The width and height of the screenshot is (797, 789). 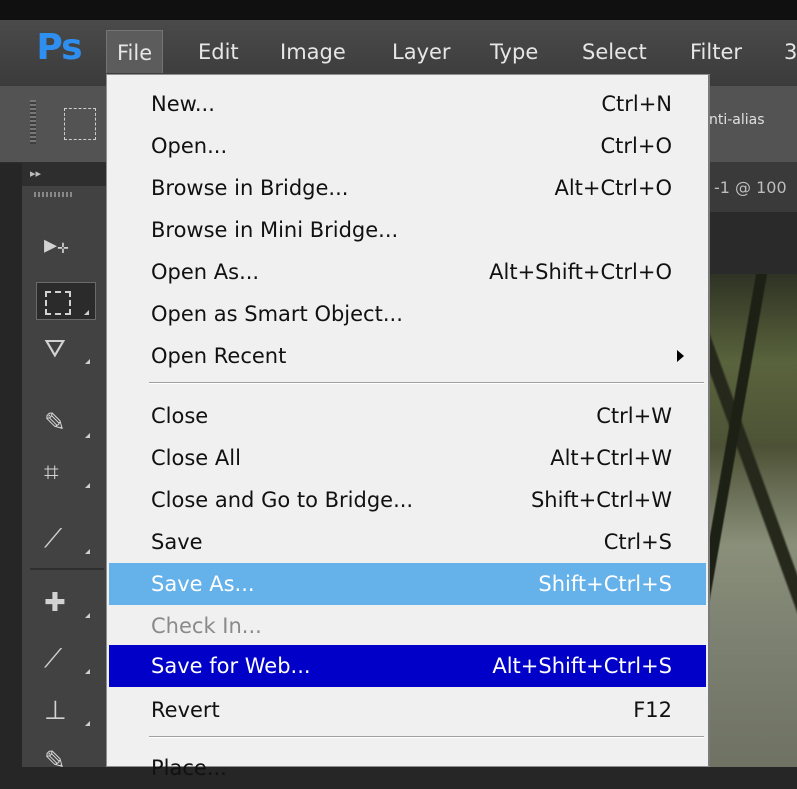 What do you see at coordinates (135, 51) in the screenshot?
I see `menu-file: File` at bounding box center [135, 51].